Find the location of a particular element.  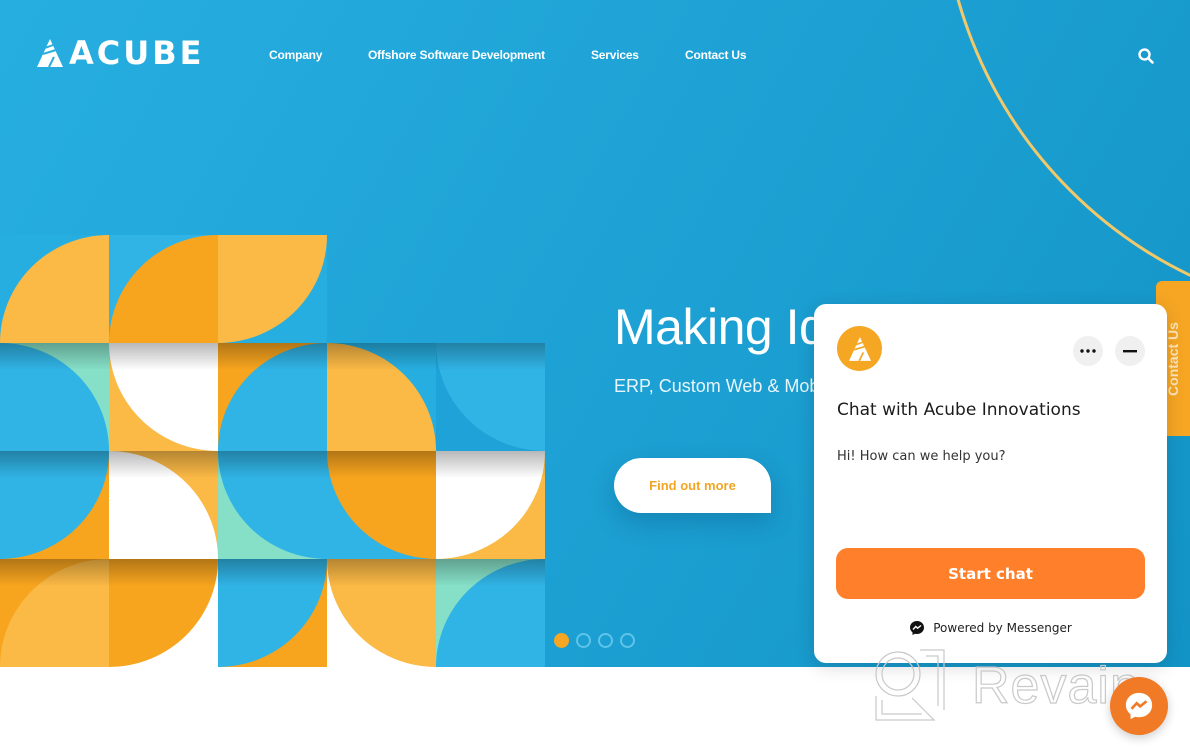

acube-logo-icon is located at coordinates (50, 53).